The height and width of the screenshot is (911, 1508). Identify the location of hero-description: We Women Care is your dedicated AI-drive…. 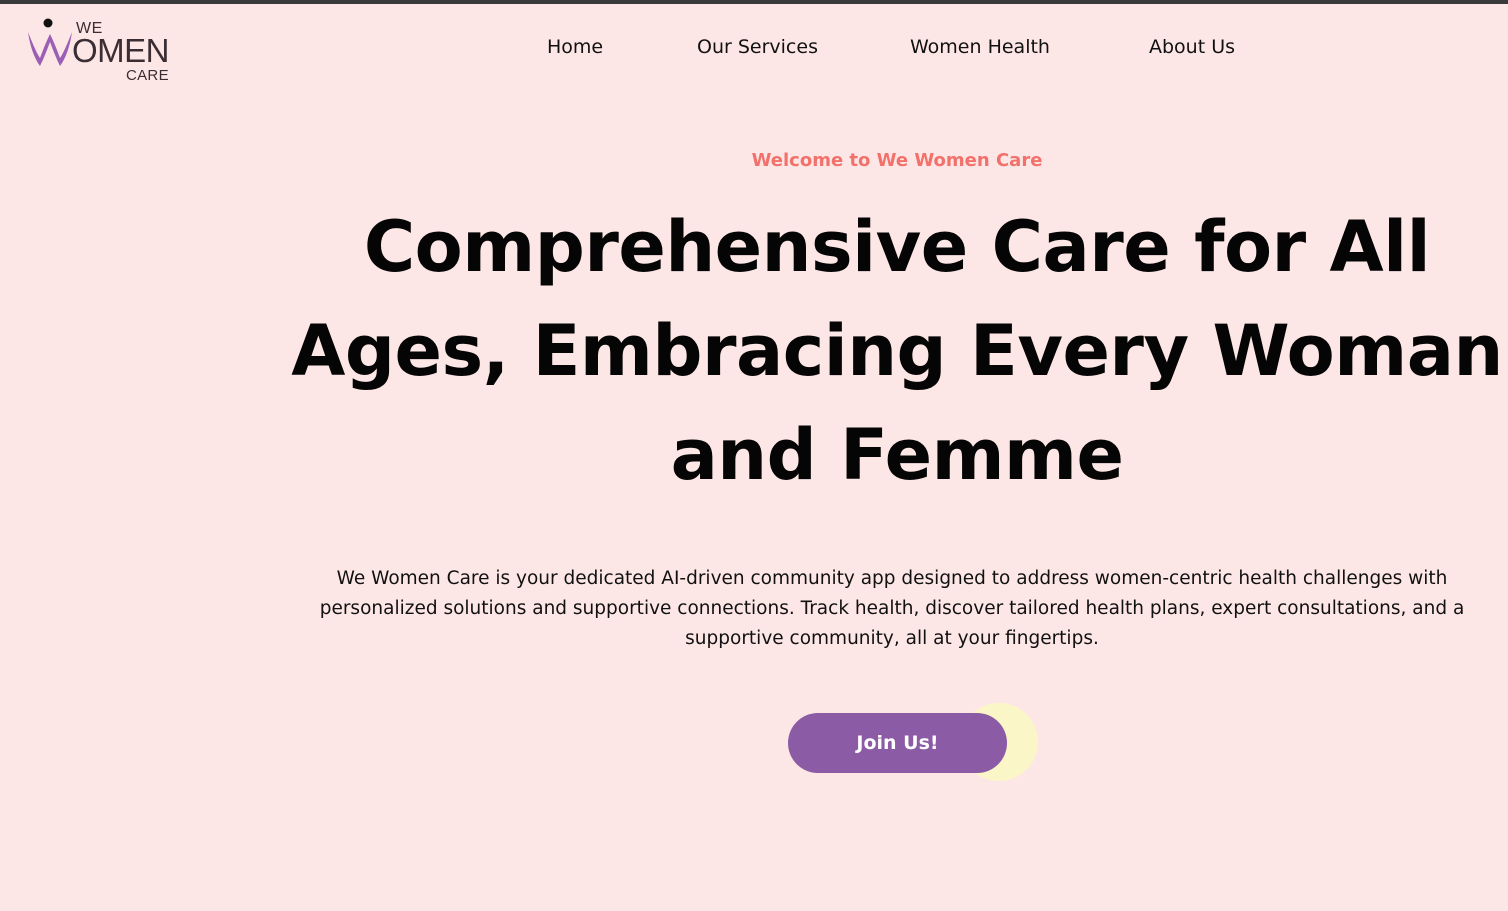
(892, 608).